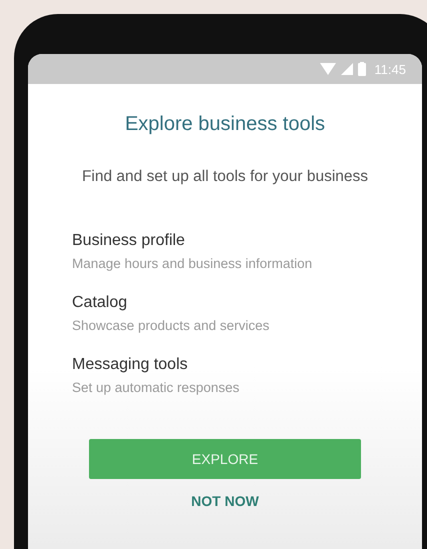 This screenshot has width=427, height=549. What do you see at coordinates (225, 501) in the screenshot?
I see `not-now-button: NOT NOW` at bounding box center [225, 501].